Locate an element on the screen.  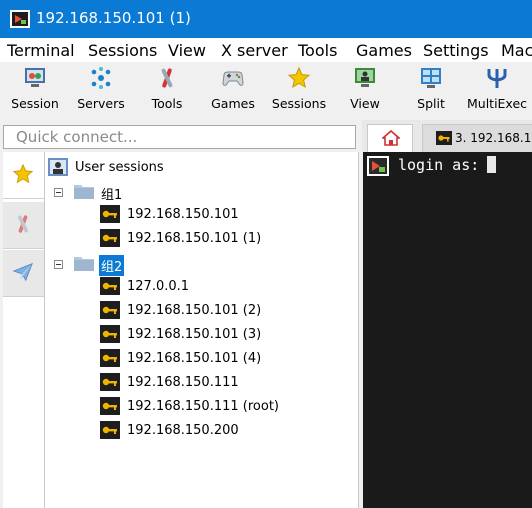
tab-home is located at coordinates (390, 138).